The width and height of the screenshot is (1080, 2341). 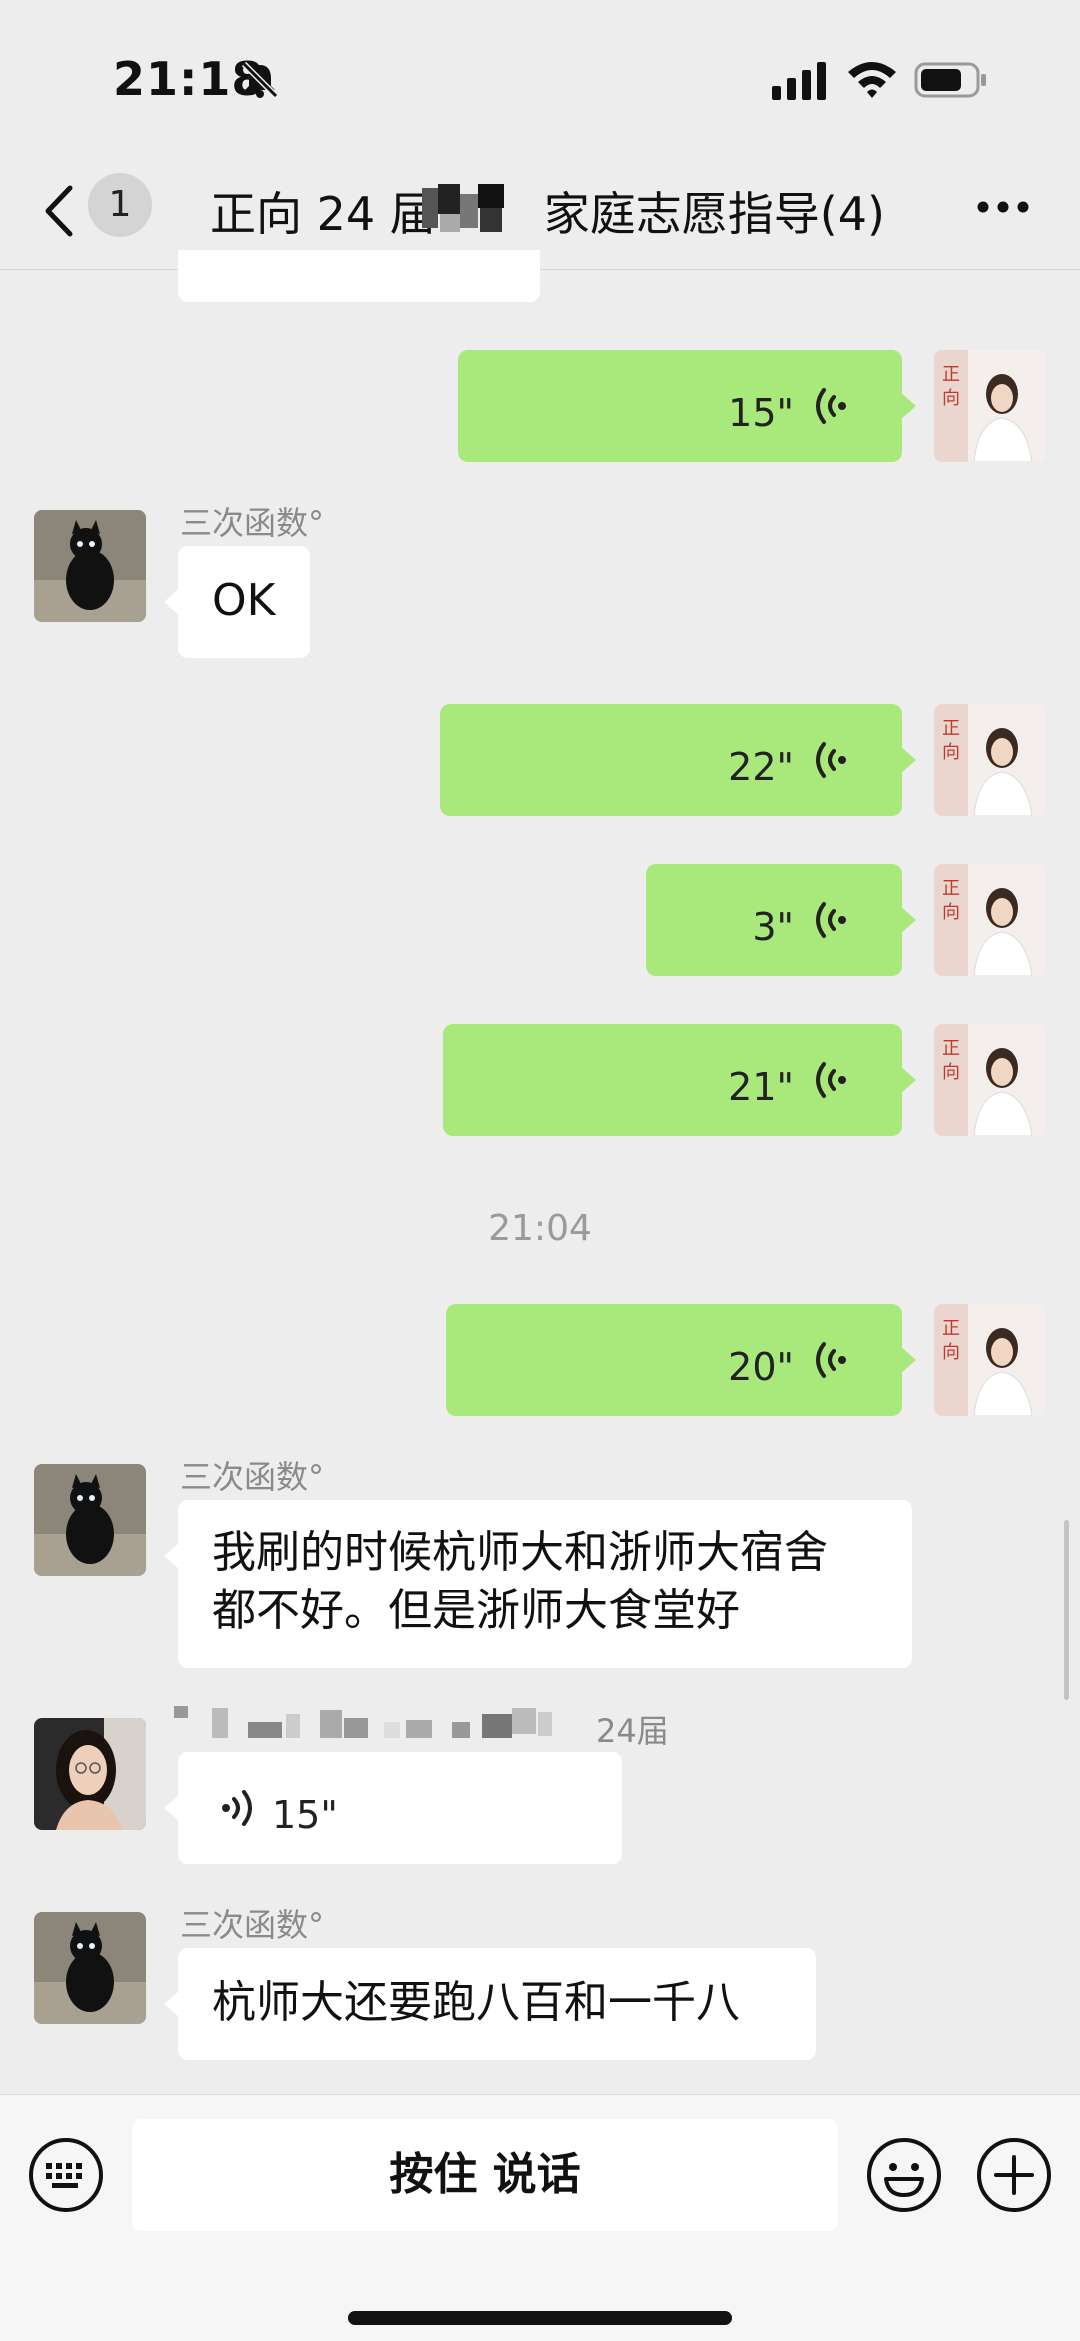 What do you see at coordinates (681, 1360) in the screenshot?
I see `voice-message-bubble: 20"` at bounding box center [681, 1360].